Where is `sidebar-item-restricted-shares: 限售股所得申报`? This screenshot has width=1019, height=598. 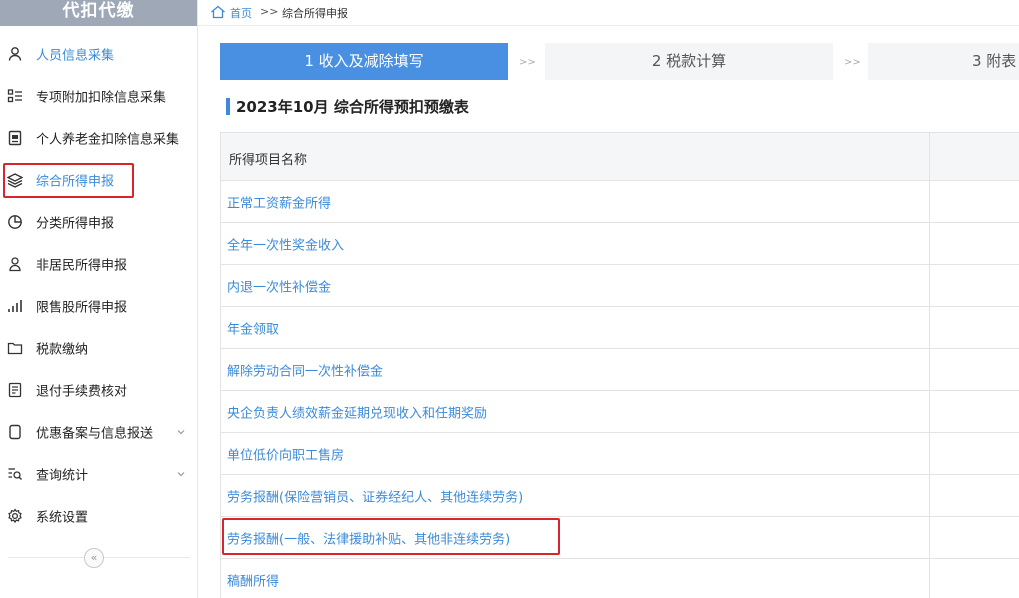 sidebar-item-restricted-shares: 限售股所得申报 is located at coordinates (99, 306).